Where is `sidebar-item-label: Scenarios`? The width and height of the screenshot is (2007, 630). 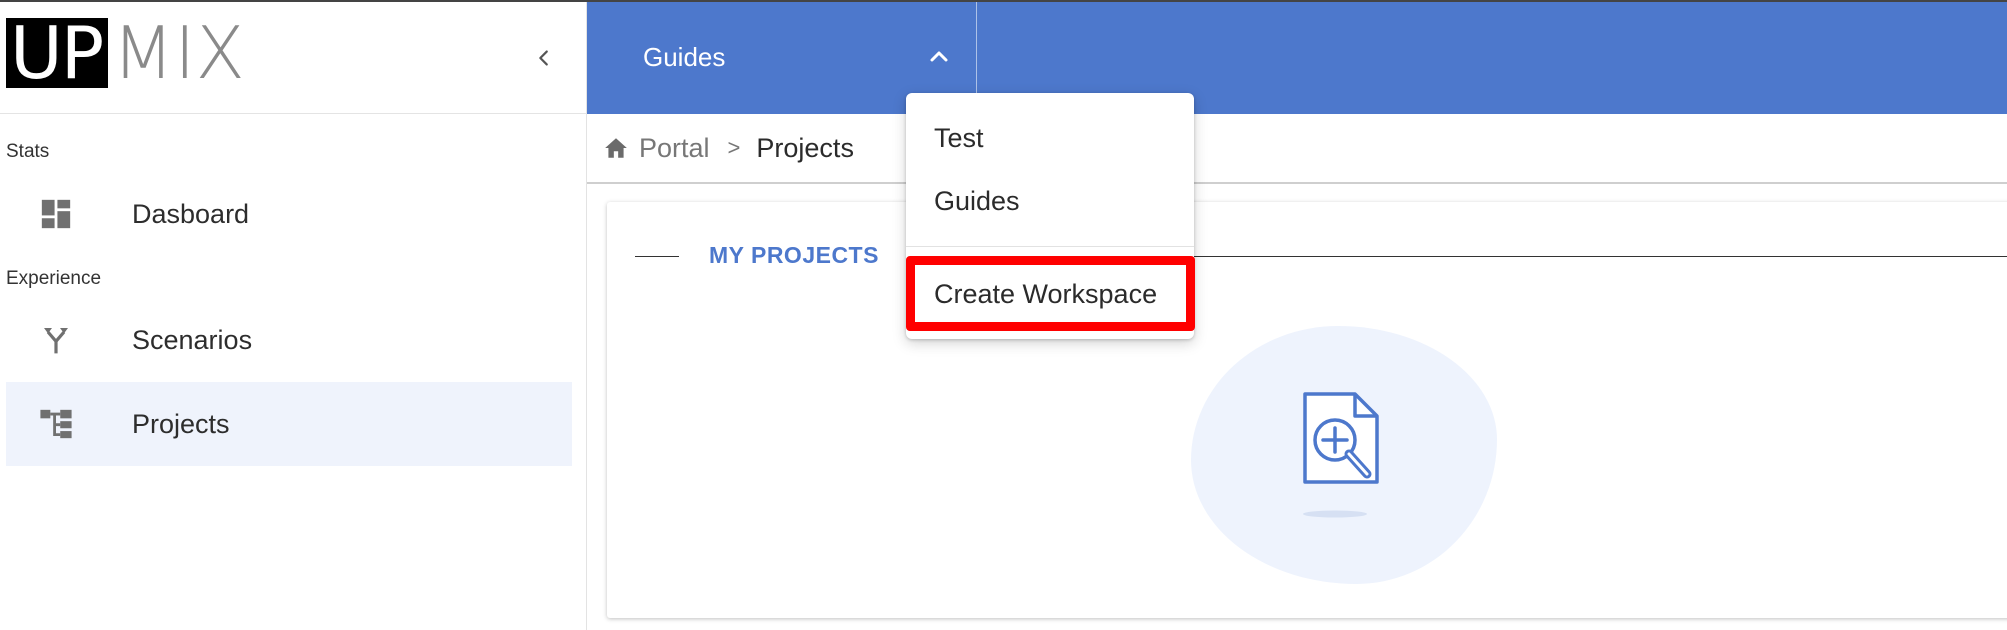 sidebar-item-label: Scenarios is located at coordinates (192, 339).